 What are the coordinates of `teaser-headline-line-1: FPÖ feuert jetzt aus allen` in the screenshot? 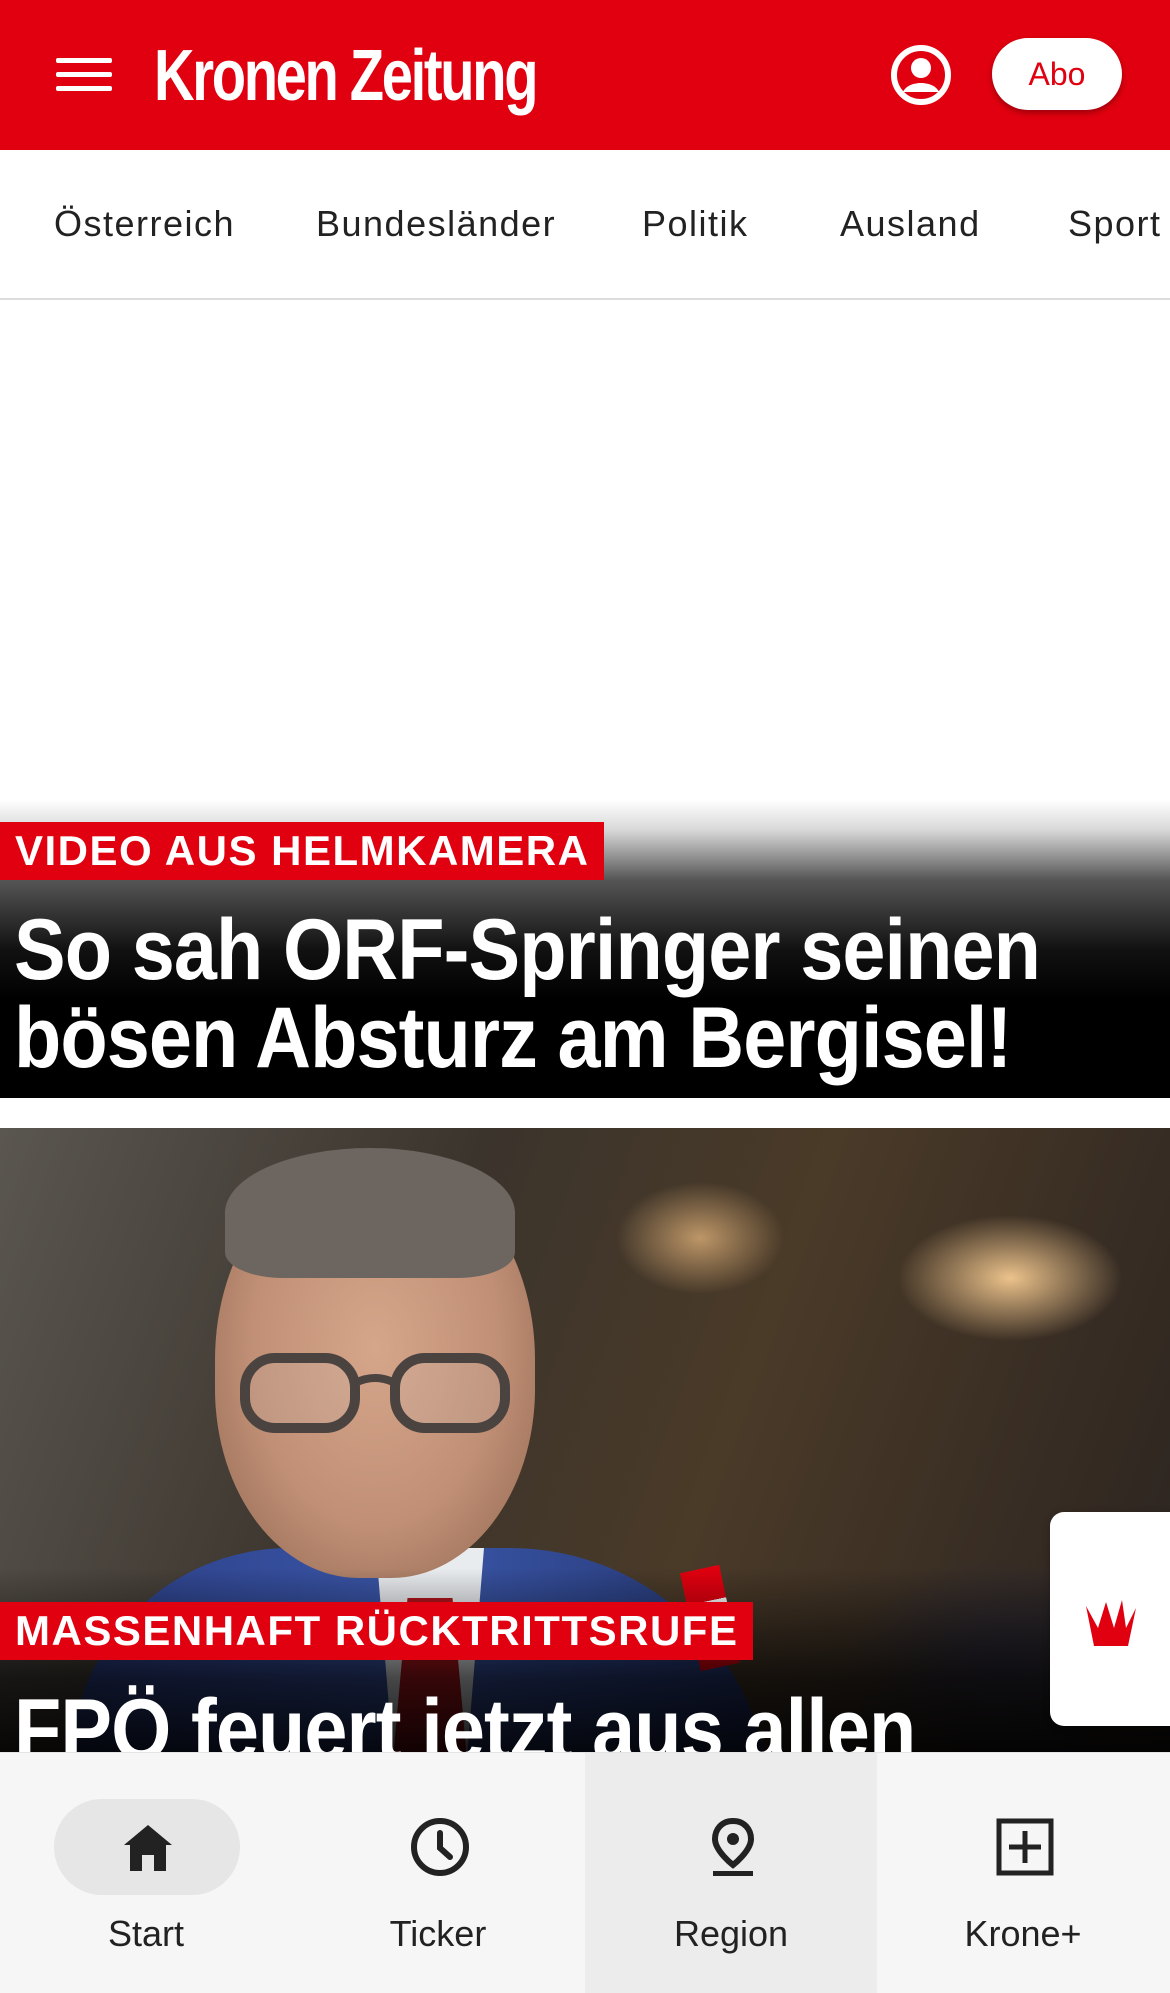 It's located at (465, 1717).